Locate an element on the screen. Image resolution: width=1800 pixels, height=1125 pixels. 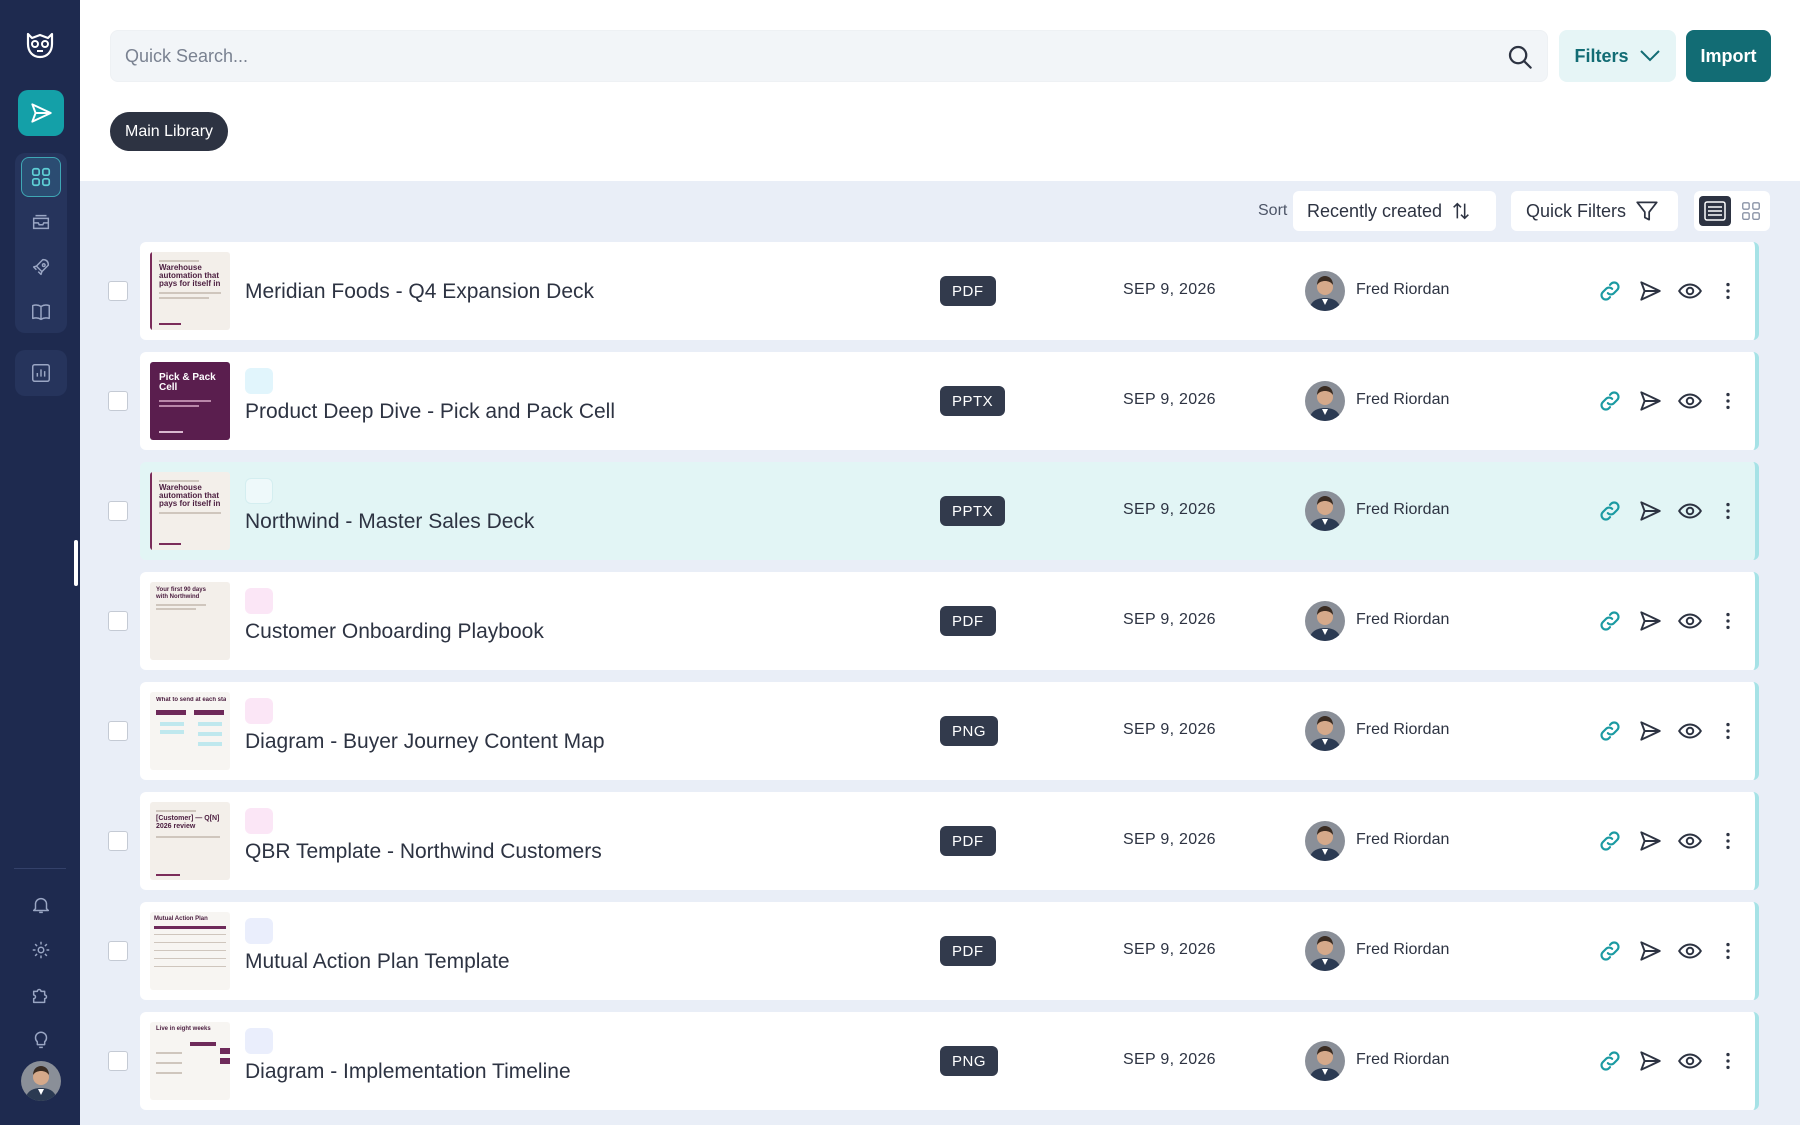
sidebar-item-playbooks is located at coordinates (41, 312).